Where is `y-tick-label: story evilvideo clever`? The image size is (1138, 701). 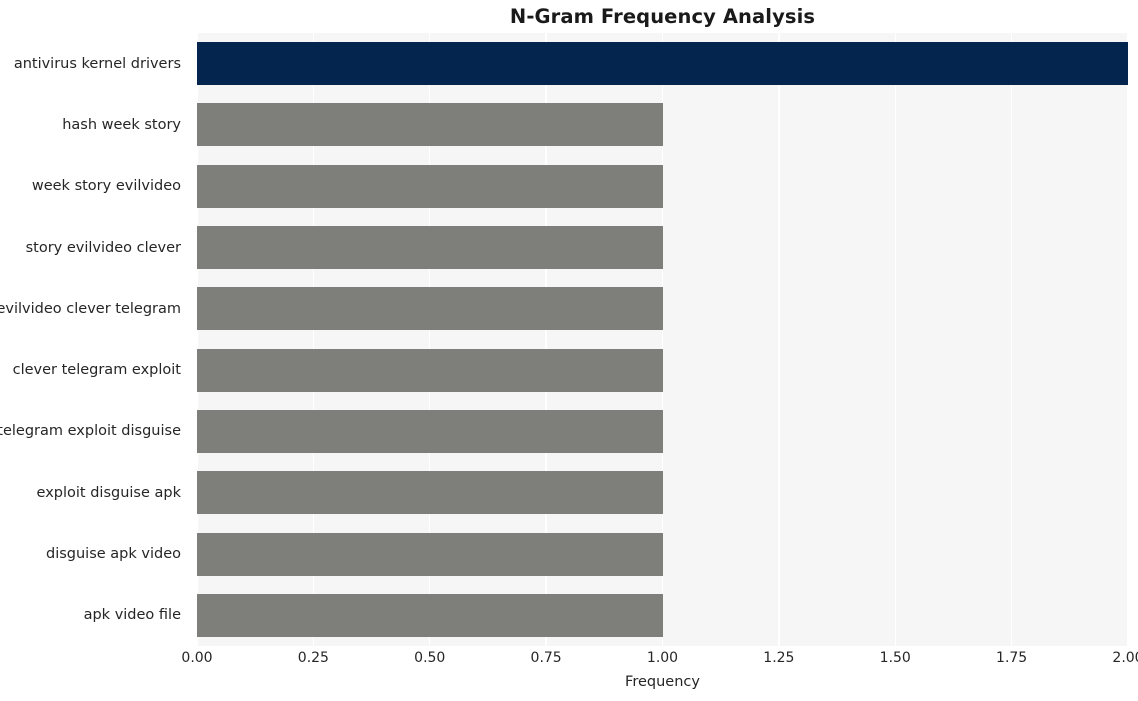 y-tick-label: story evilvideo clever is located at coordinates (103, 247).